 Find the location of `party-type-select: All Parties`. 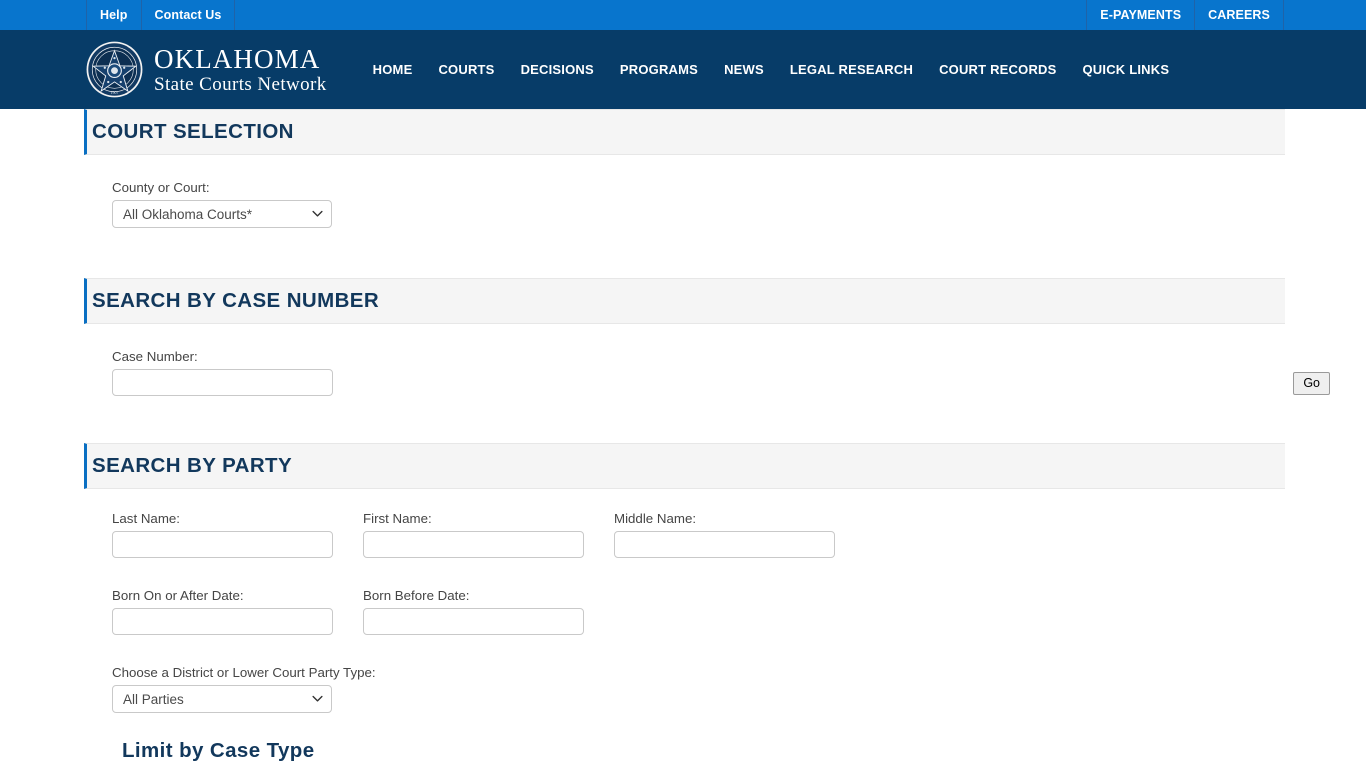

party-type-select: All Parties is located at coordinates (222, 699).